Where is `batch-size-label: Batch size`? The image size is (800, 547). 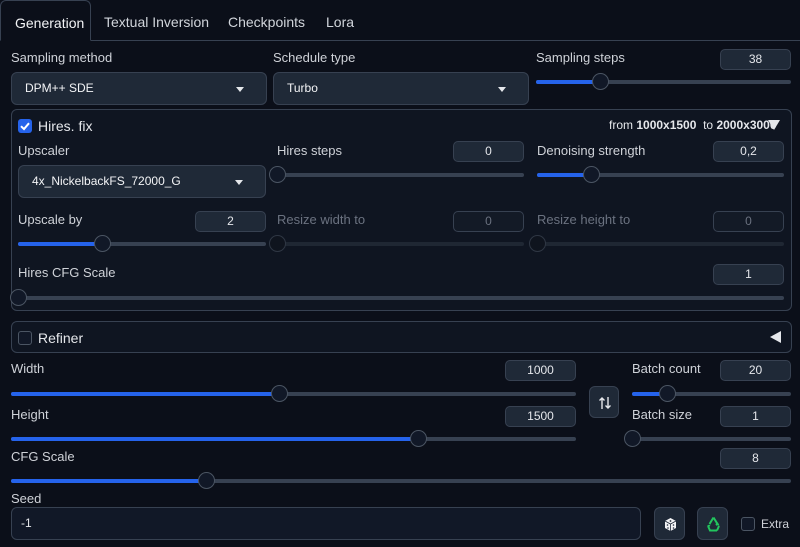
batch-size-label: Batch size is located at coordinates (662, 414).